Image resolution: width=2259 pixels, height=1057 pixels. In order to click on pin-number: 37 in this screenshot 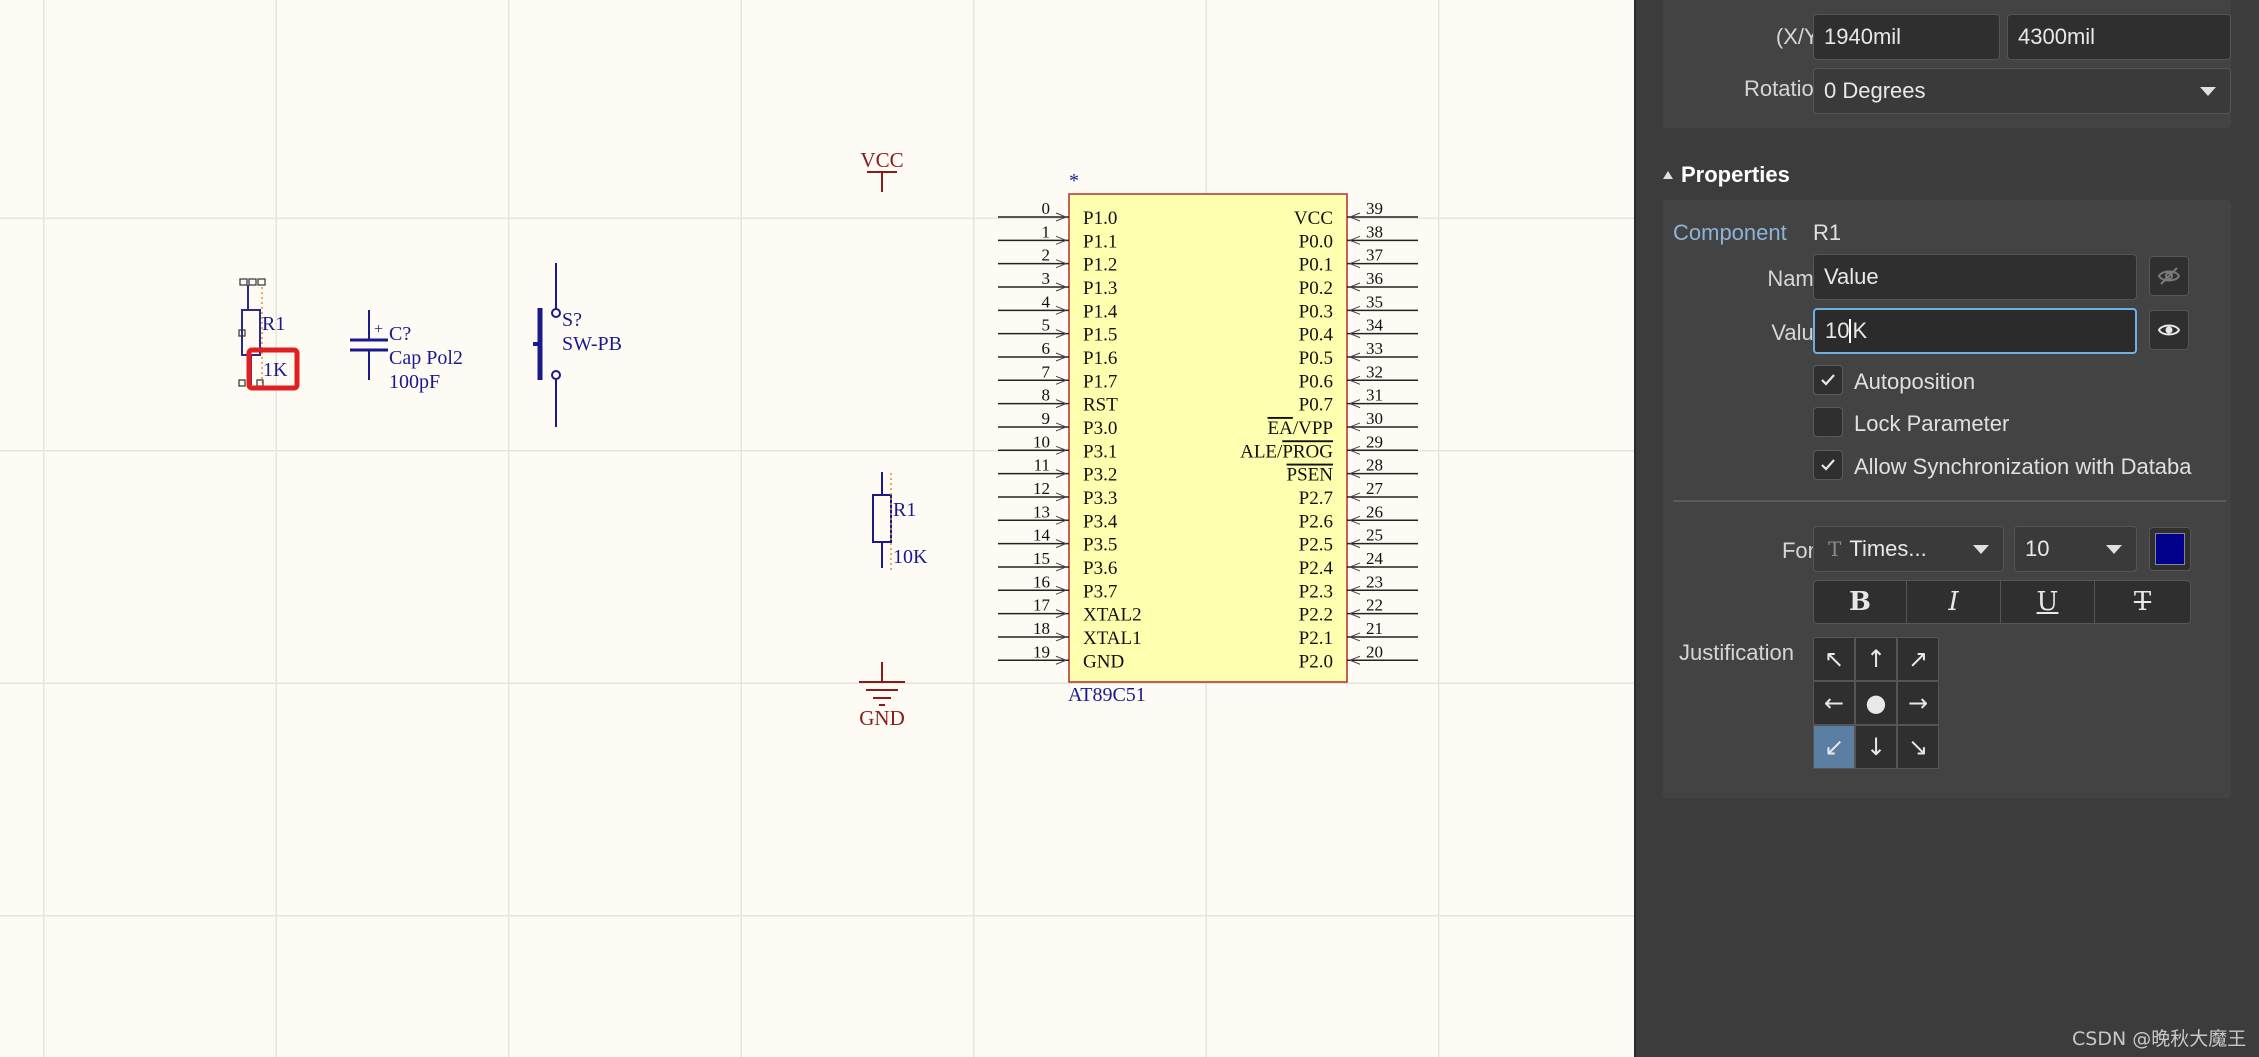, I will do `click(1375, 255)`.